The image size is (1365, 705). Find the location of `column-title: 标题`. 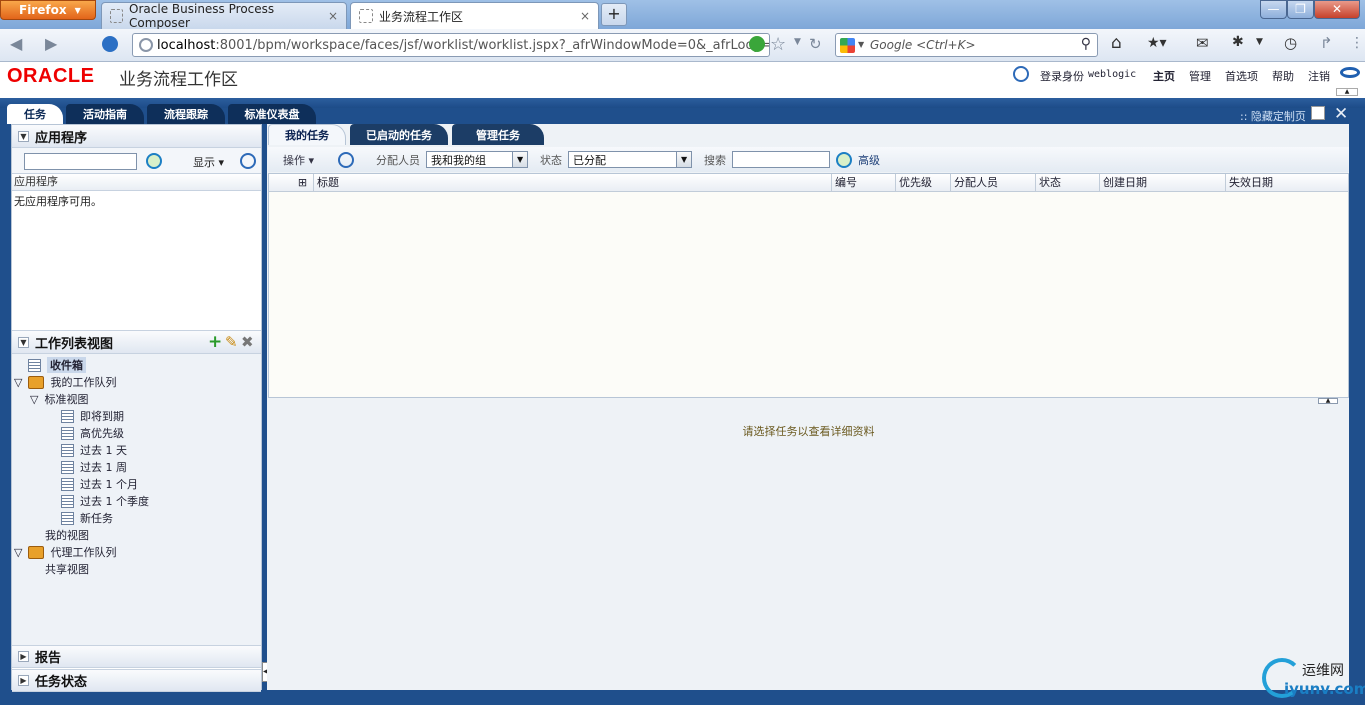

column-title: 标题 is located at coordinates (572, 183).